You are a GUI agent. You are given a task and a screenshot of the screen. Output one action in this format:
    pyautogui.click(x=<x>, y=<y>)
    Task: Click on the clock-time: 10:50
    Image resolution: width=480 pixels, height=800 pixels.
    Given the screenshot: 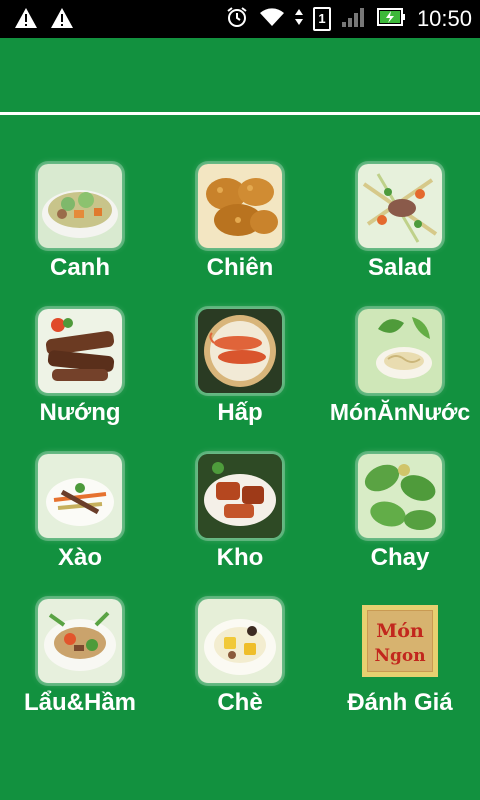 What is the action you would take?
    pyautogui.click(x=444, y=18)
    